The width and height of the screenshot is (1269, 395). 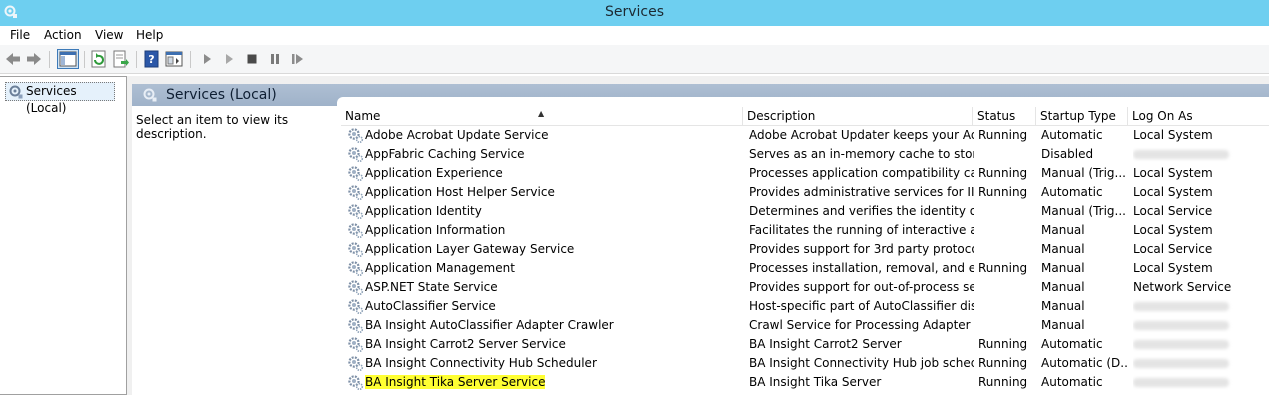 What do you see at coordinates (1182, 287) in the screenshot?
I see `service-logon: Network Service` at bounding box center [1182, 287].